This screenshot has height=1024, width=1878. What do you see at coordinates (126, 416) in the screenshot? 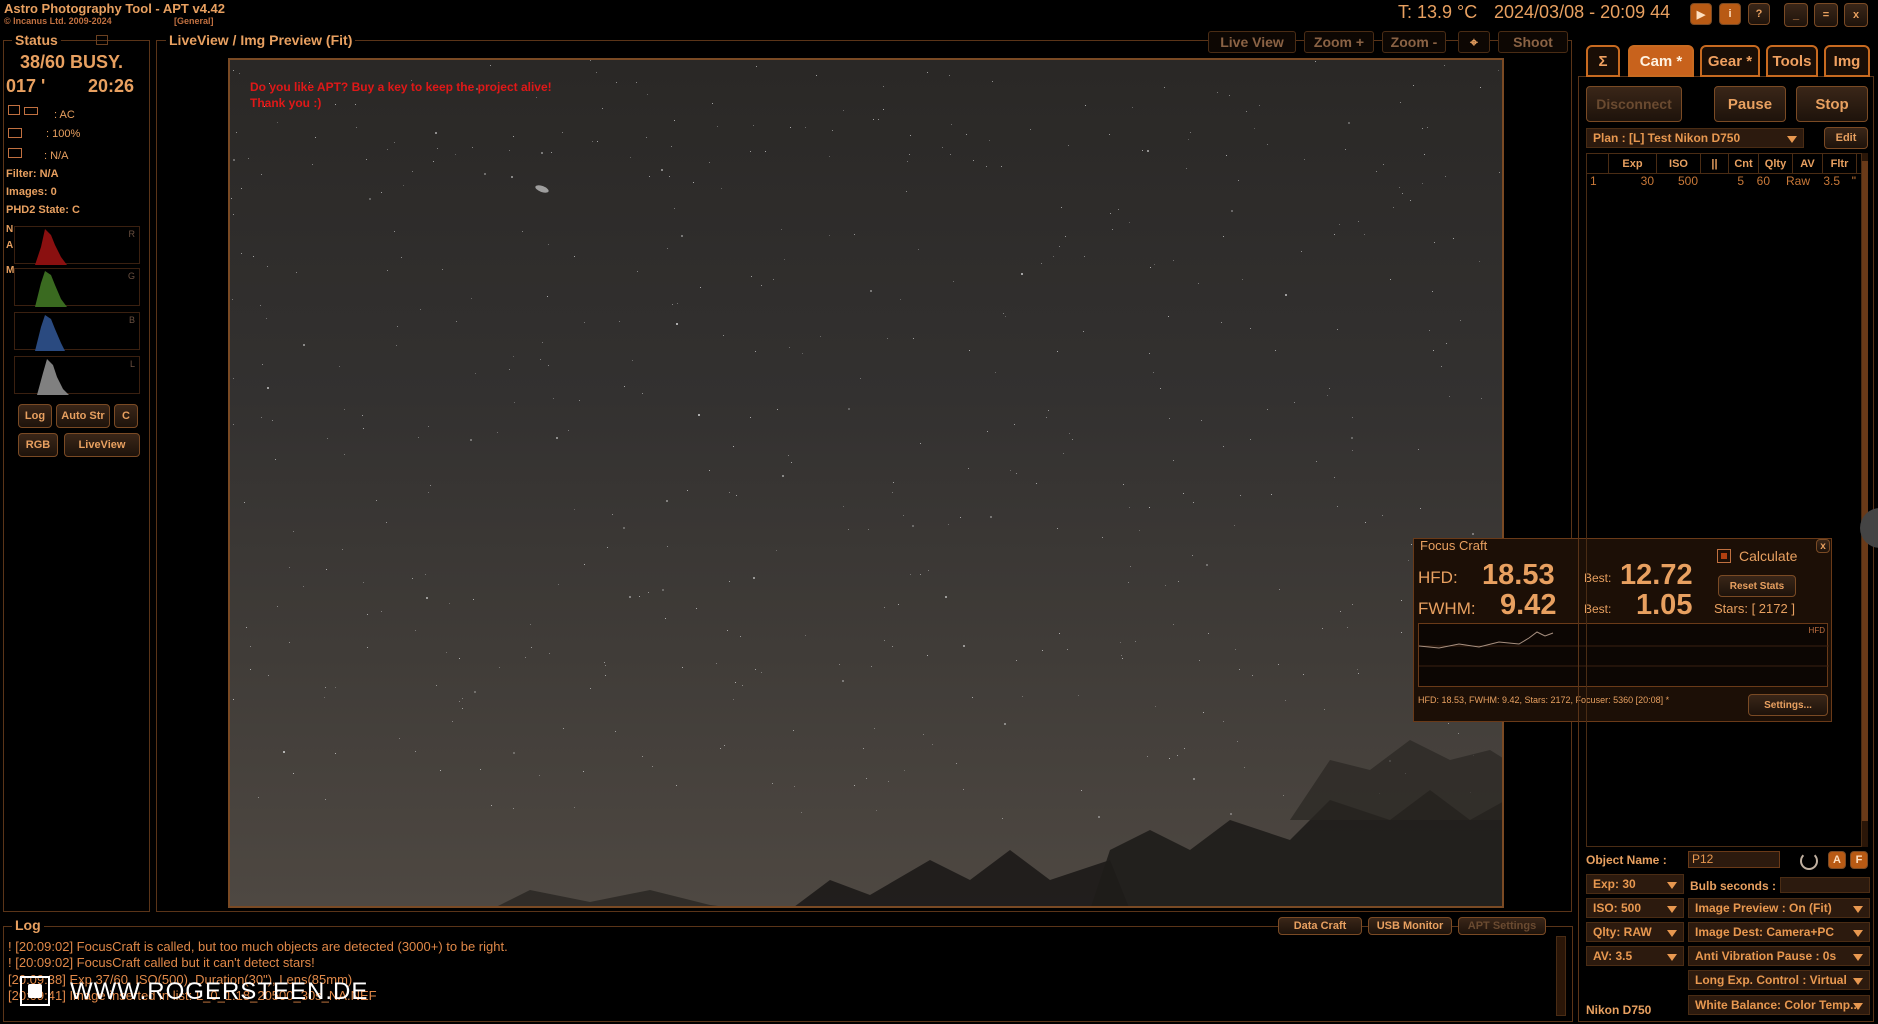
I see `c-button: C` at bounding box center [126, 416].